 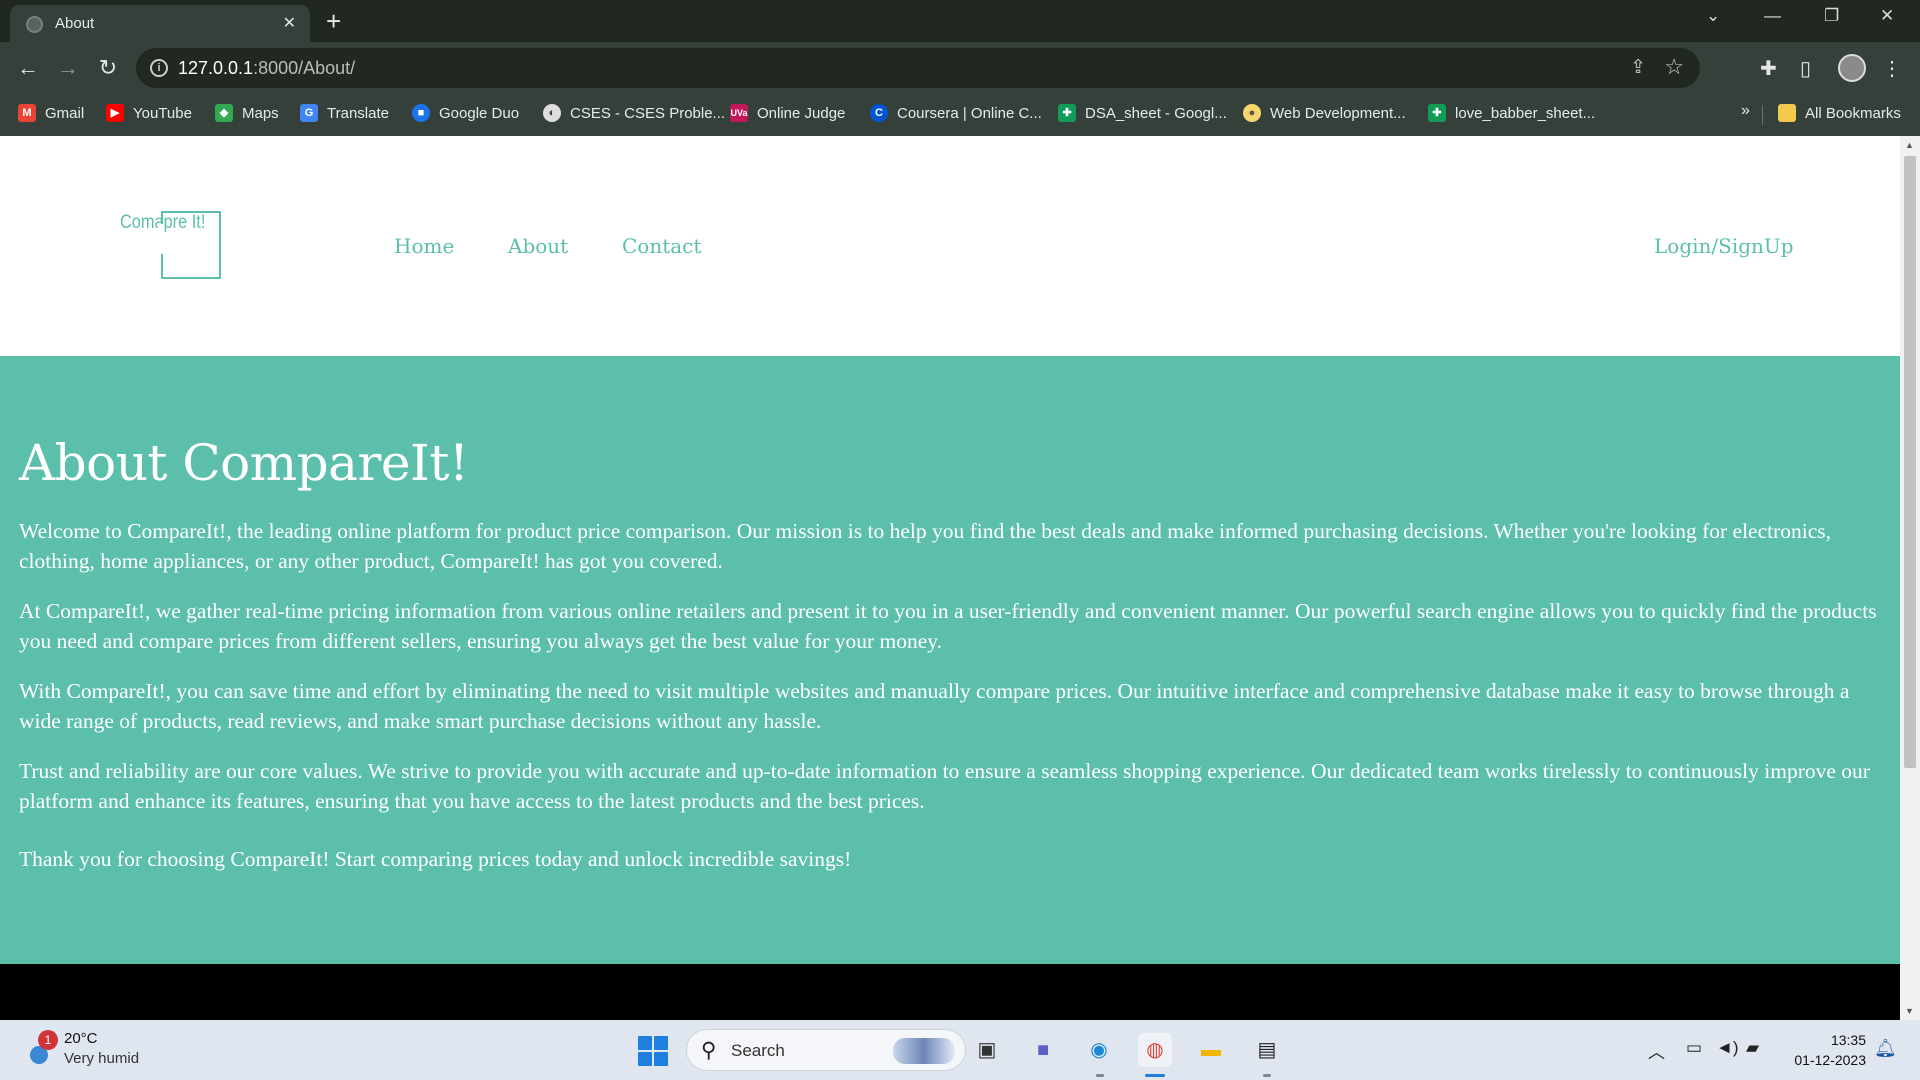 I want to click on minimize-icon: —, so click(x=1772, y=16).